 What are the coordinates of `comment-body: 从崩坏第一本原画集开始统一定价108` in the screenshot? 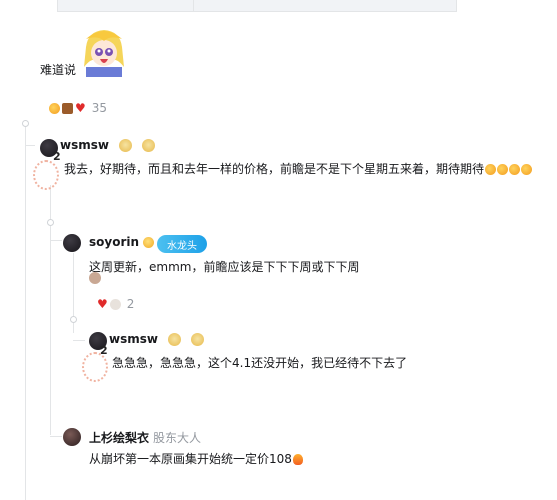 It's located at (196, 459).